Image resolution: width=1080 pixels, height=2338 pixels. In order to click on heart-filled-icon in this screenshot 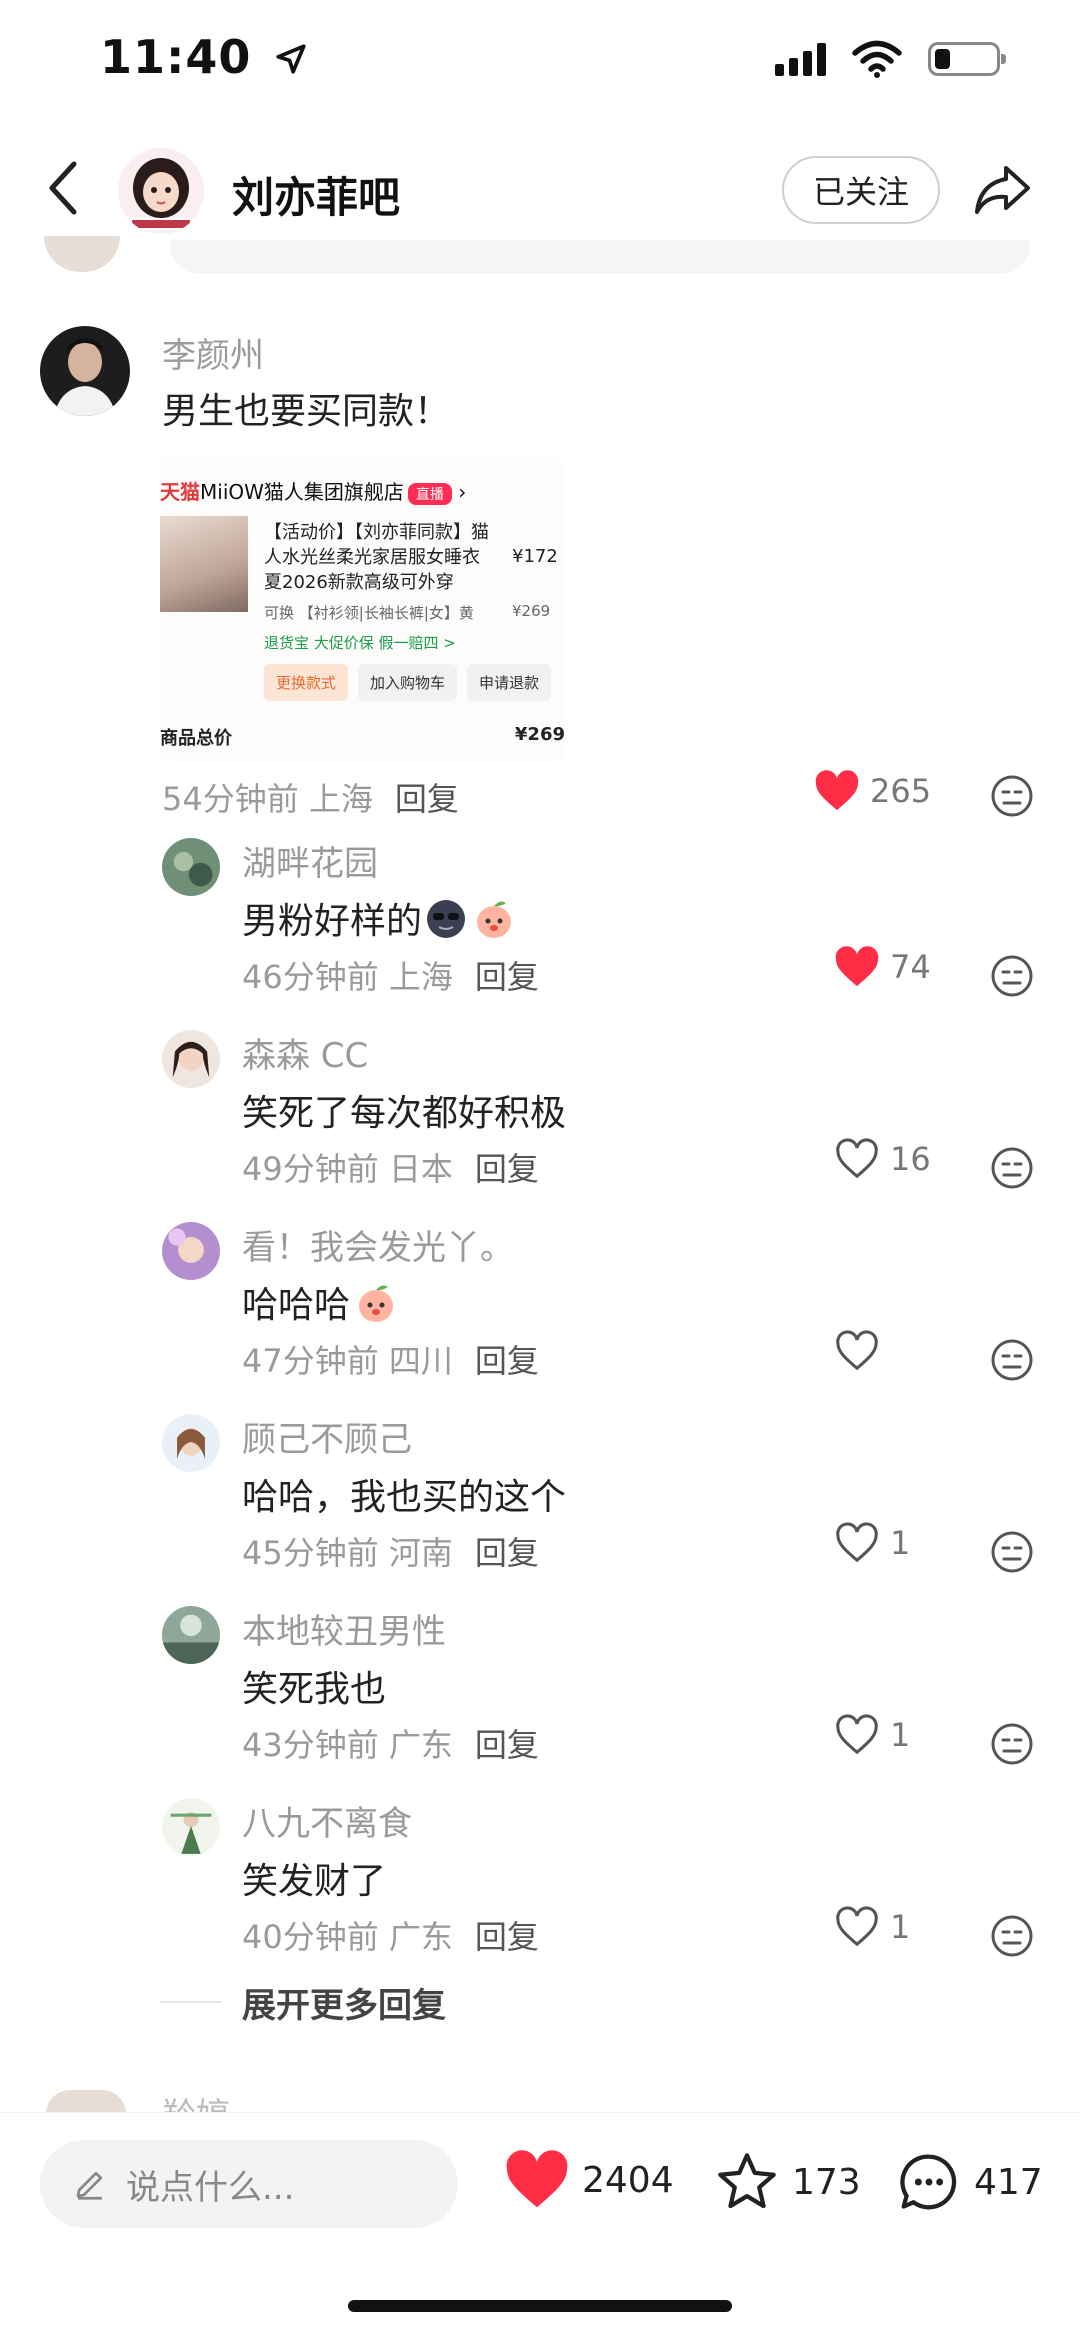, I will do `click(837, 790)`.